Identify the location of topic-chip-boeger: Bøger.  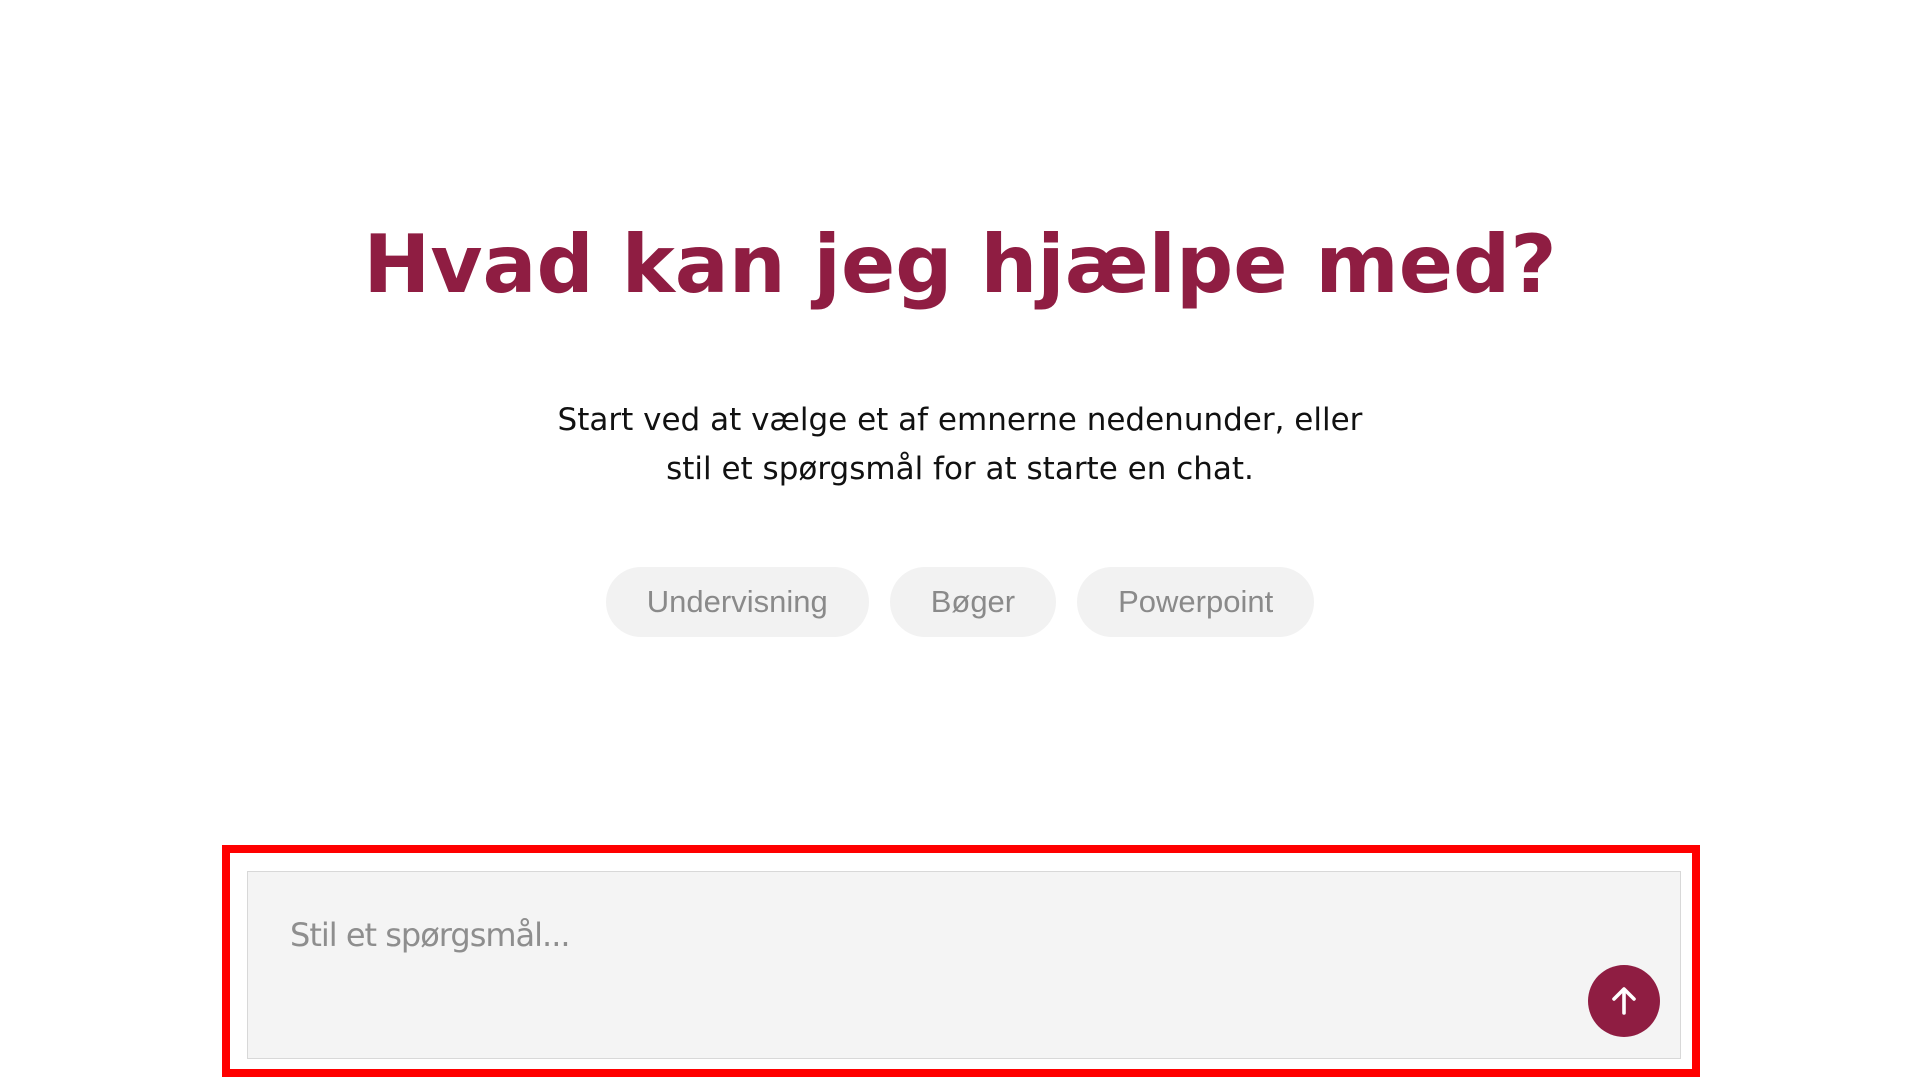
(973, 602).